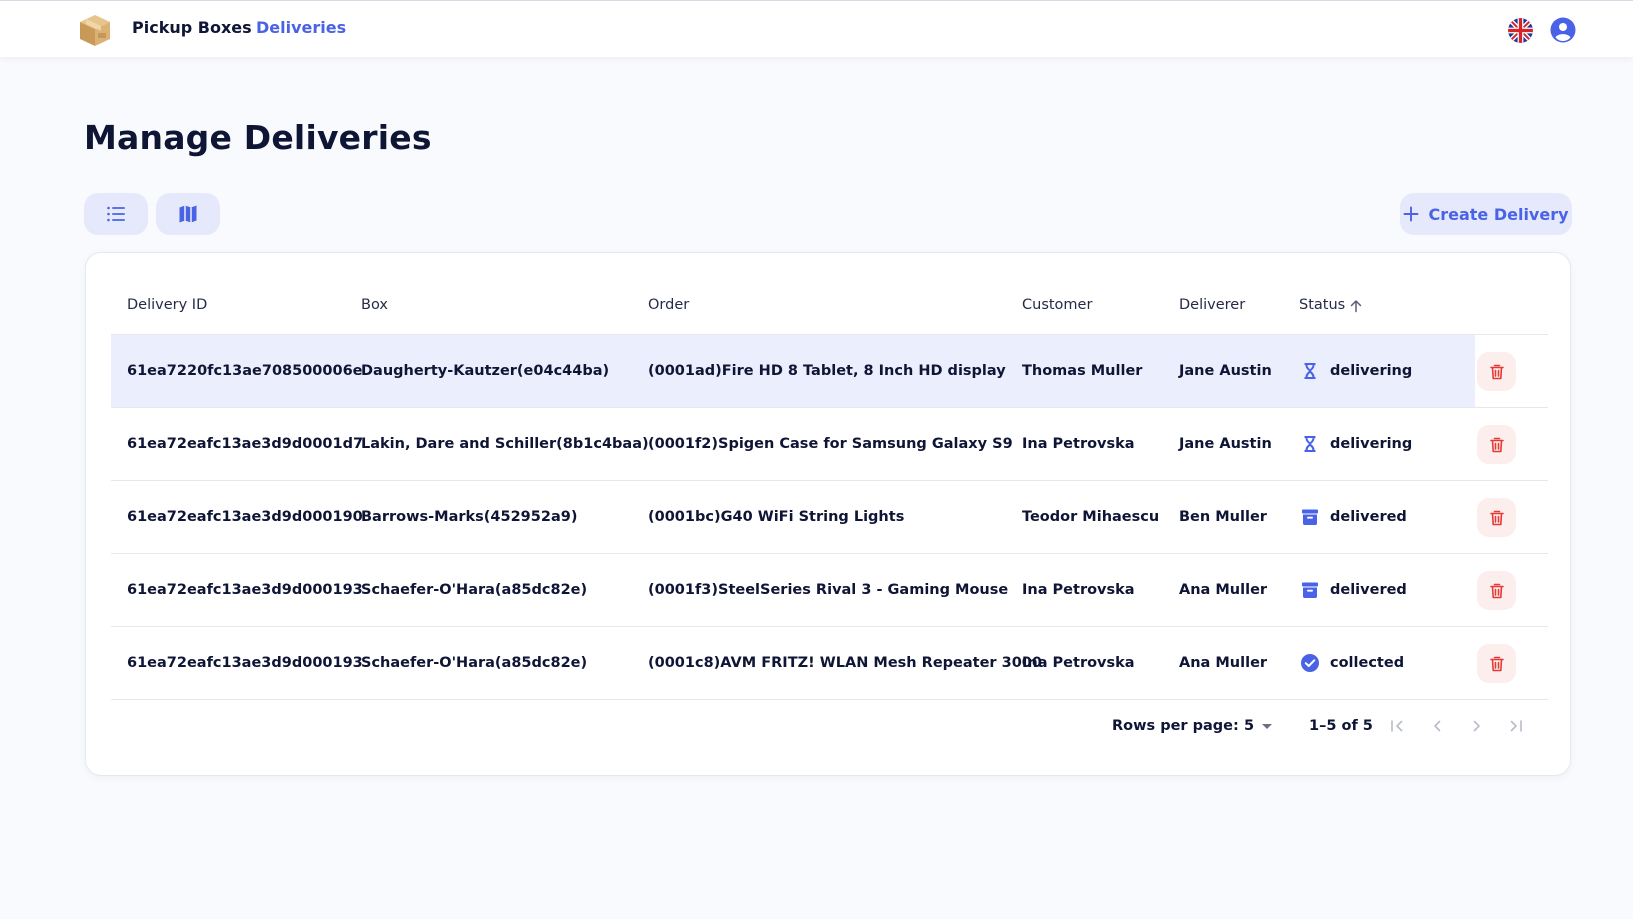 The image size is (1633, 919). I want to click on next-page-button, so click(1477, 726).